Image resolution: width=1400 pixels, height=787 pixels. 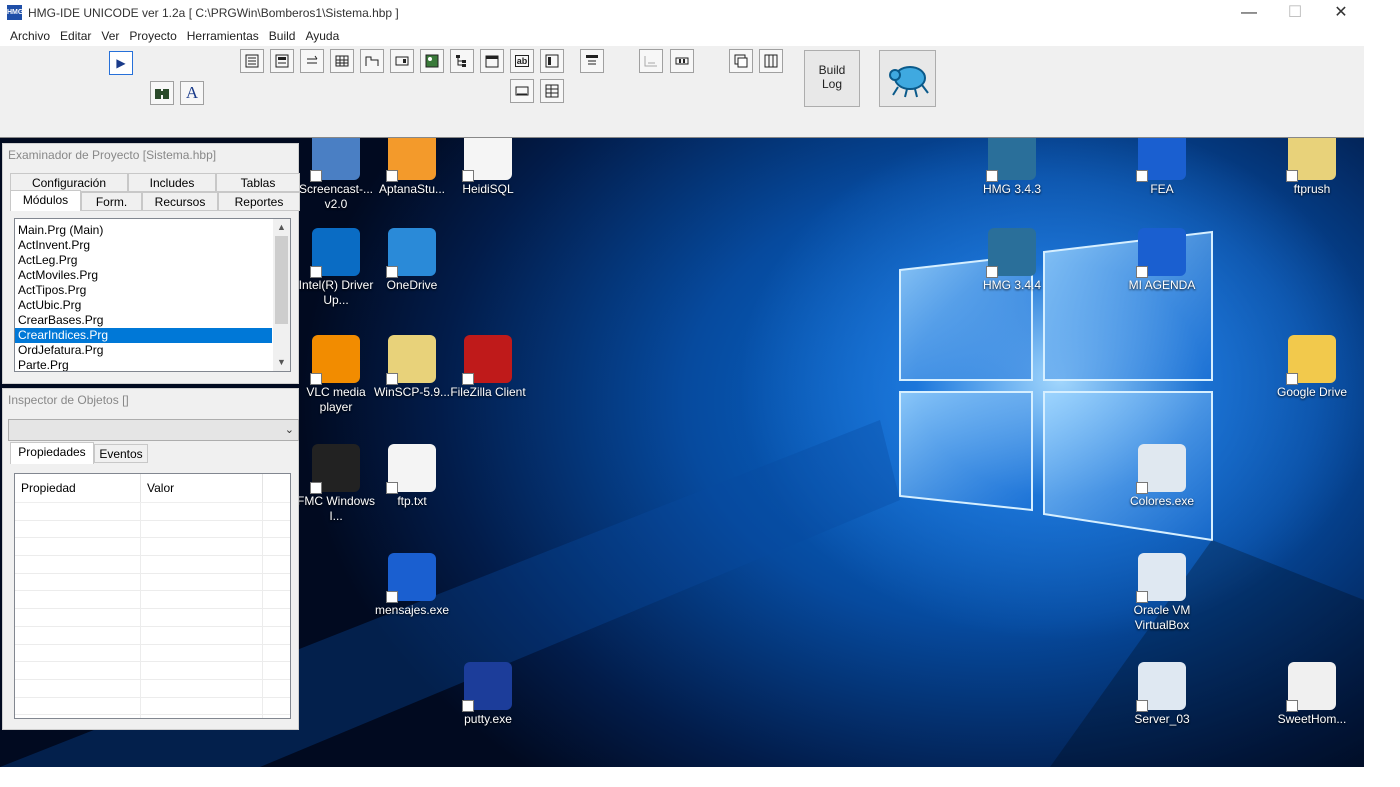 What do you see at coordinates (1012, 260) in the screenshot?
I see `desktop-icon: HMG 3.4.4` at bounding box center [1012, 260].